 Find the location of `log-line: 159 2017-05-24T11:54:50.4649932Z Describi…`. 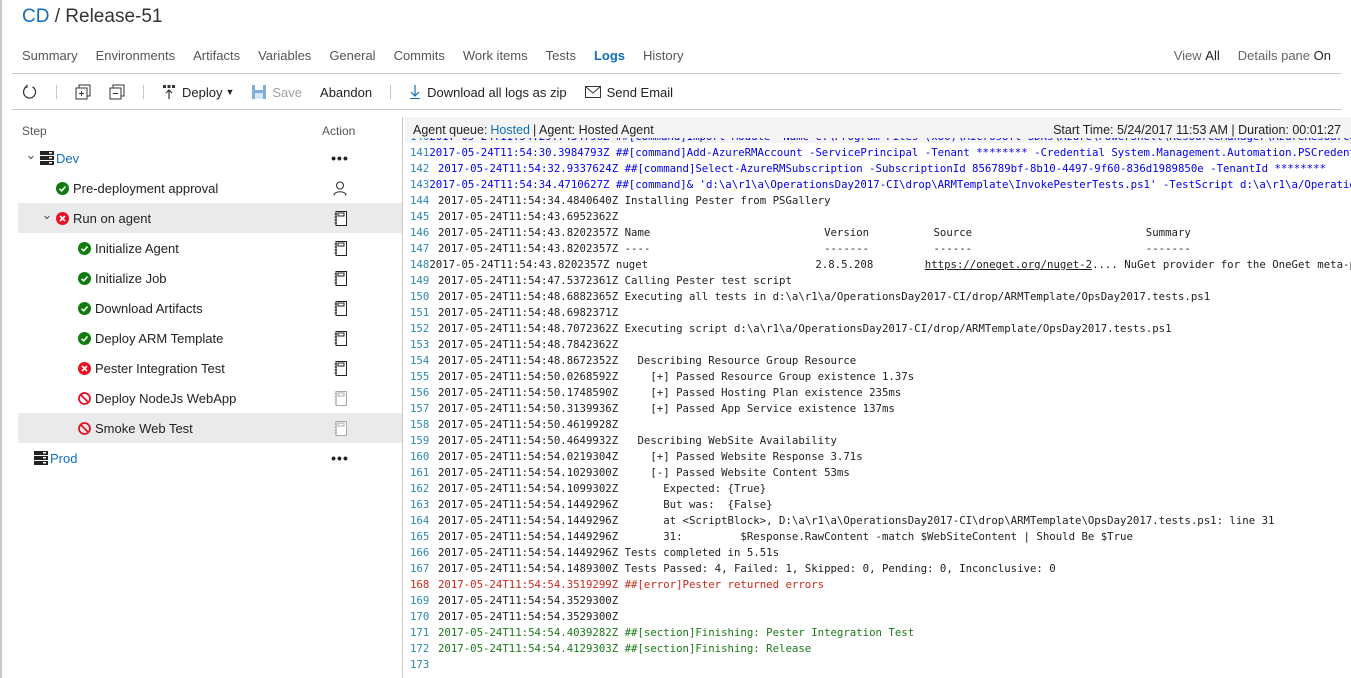

log-line: 159 2017-05-24T11:54:50.4649932Z Describi… is located at coordinates (880, 441).